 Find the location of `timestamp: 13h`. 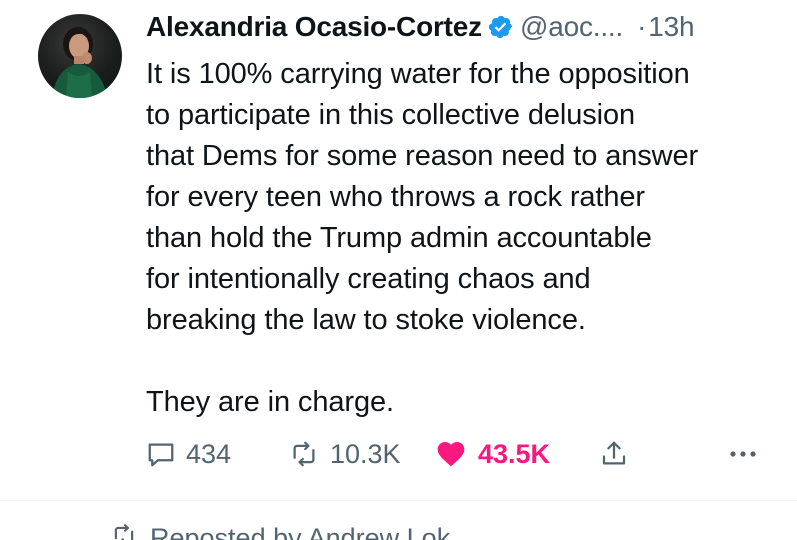

timestamp: 13h is located at coordinates (671, 27).